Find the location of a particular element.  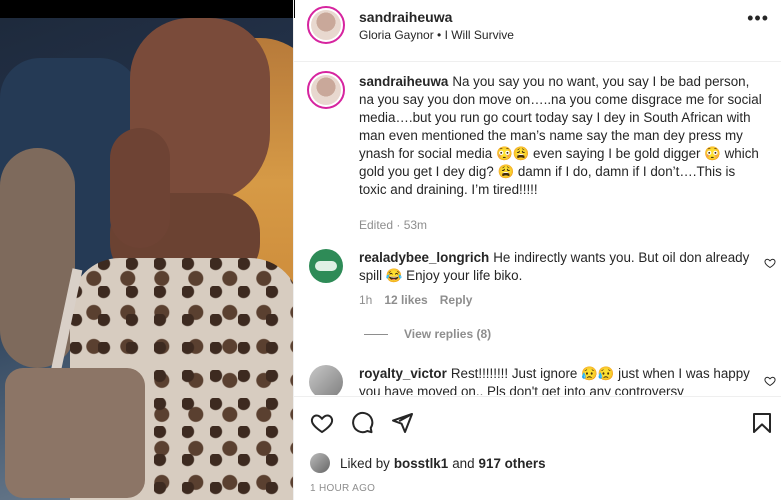

caption-username: sandraiheuwa is located at coordinates (403, 81).